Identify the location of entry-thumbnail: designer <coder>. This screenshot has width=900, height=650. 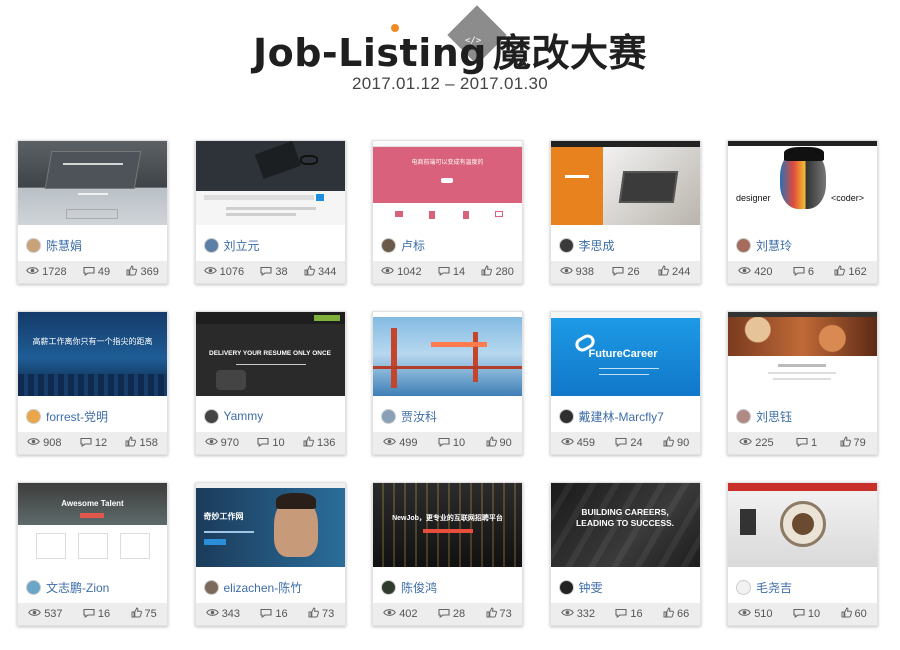
(802, 183).